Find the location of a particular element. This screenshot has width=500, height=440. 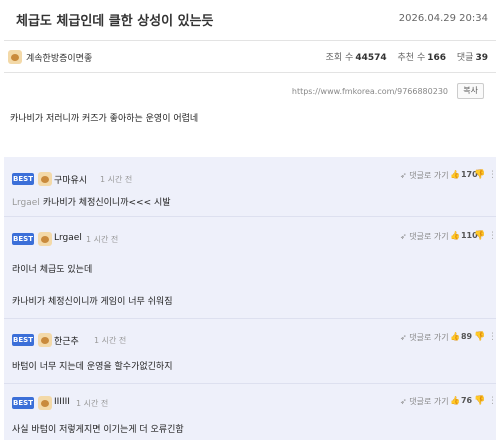

comments-label: 댓글 is located at coordinates (465, 58).